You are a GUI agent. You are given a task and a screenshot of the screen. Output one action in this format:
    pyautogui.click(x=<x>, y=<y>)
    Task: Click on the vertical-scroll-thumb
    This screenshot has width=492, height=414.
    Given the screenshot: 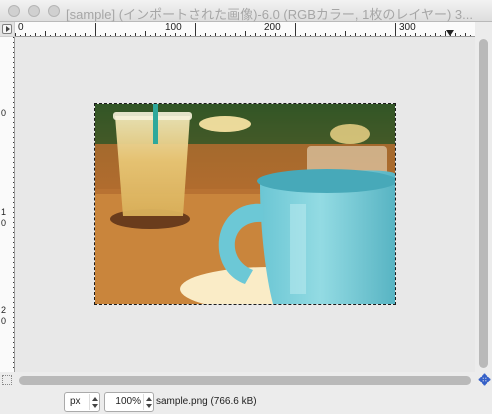 What is the action you would take?
    pyautogui.click(x=483, y=203)
    